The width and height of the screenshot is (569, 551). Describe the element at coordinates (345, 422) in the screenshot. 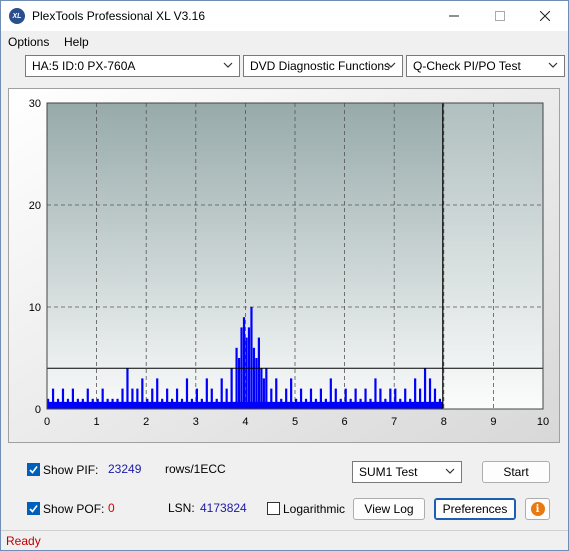

I see `x-tick-label: 6` at that location.